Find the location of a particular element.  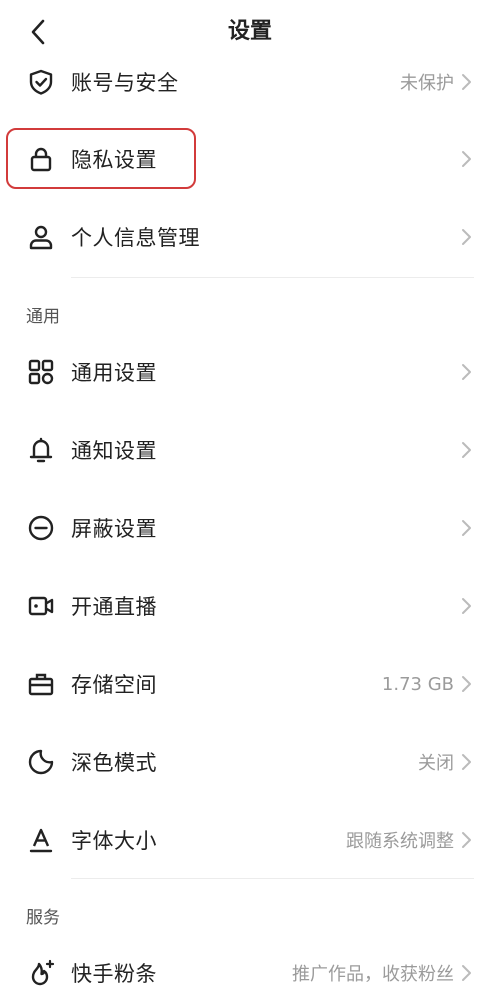

page-title: 设置 is located at coordinates (249, 31).